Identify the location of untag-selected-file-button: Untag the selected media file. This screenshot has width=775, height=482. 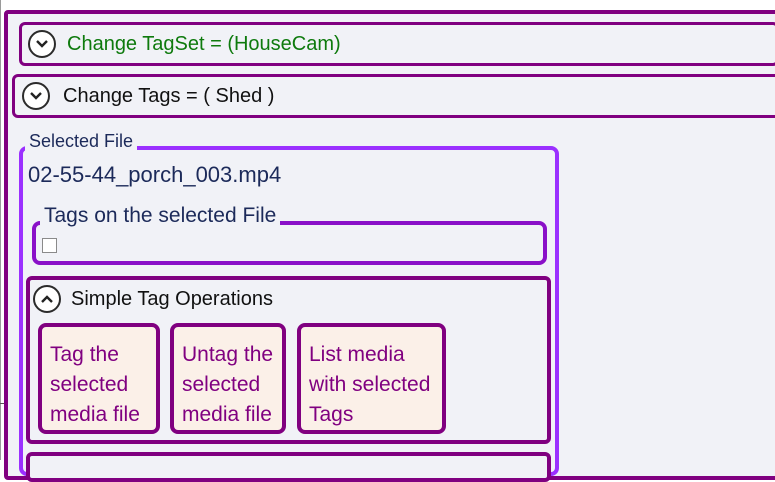
(228, 378).